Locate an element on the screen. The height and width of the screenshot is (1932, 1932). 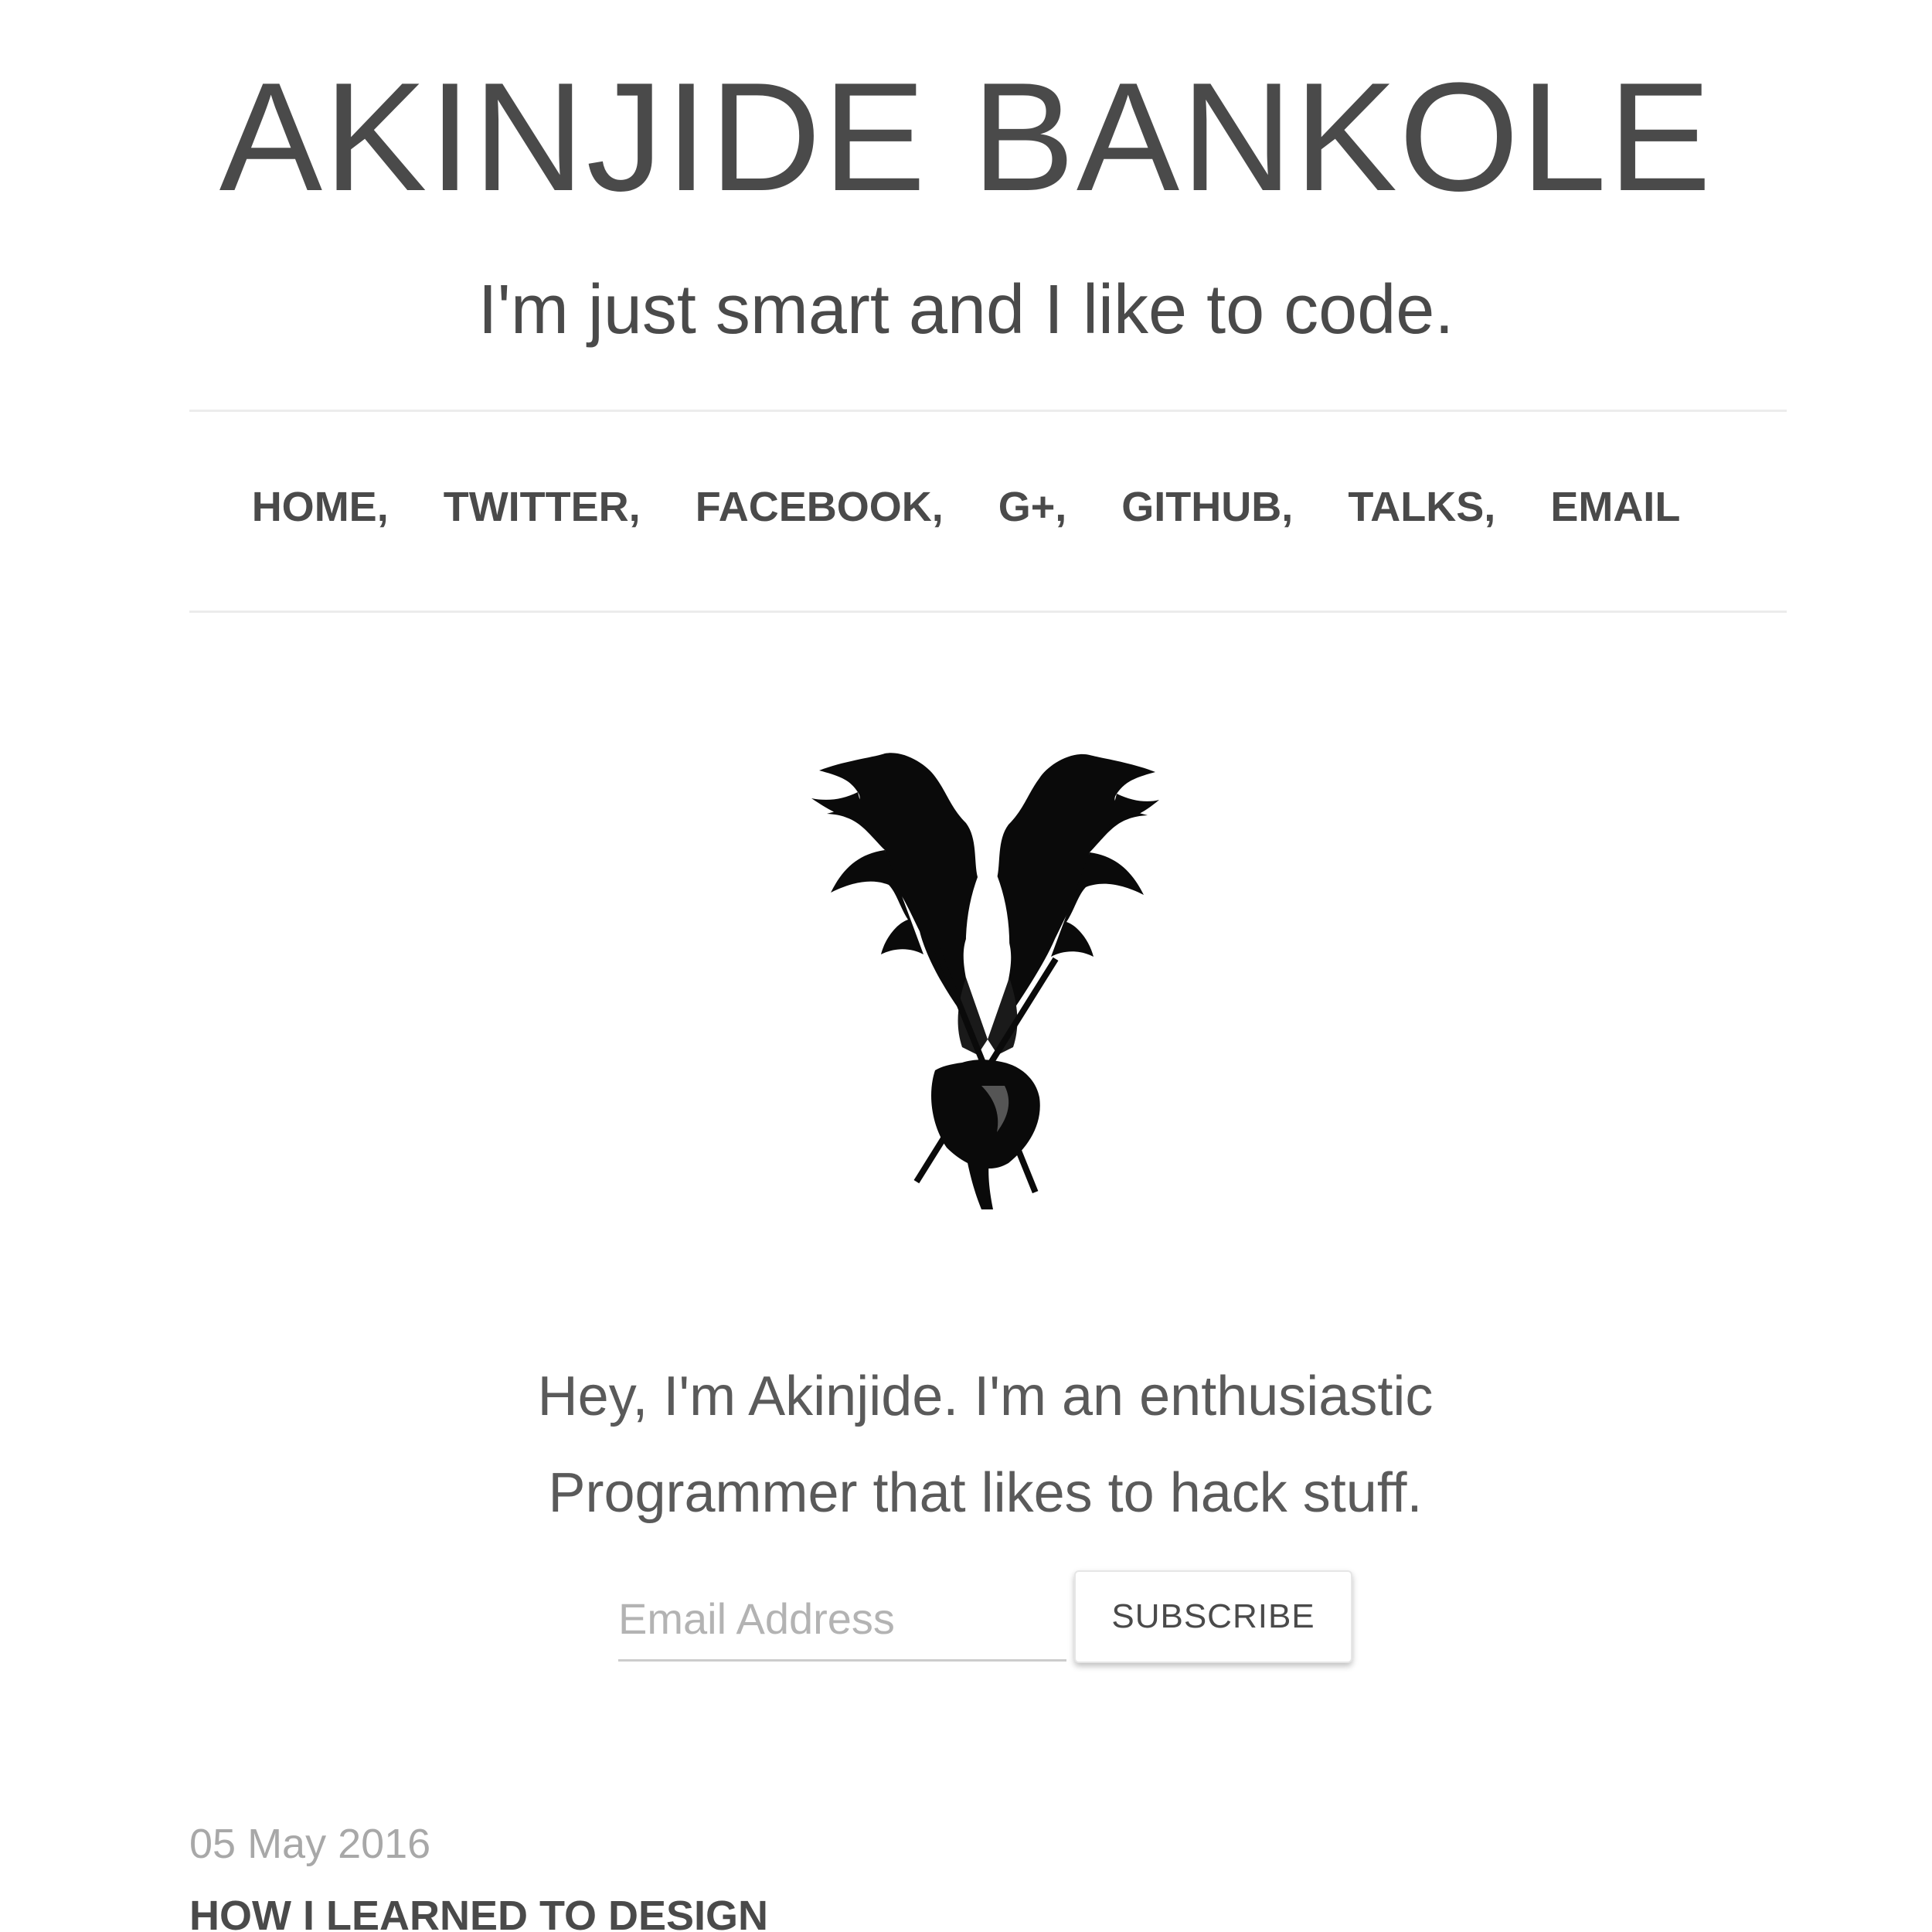
nav-item-home: HOME, is located at coordinates (321, 507).